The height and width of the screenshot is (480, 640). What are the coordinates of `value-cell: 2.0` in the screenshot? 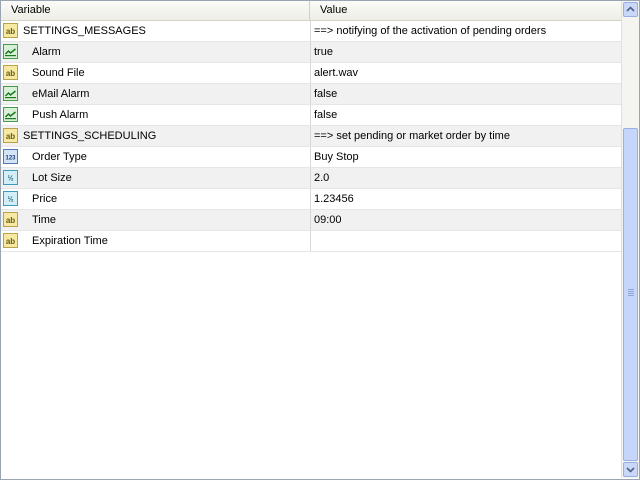 It's located at (321, 178).